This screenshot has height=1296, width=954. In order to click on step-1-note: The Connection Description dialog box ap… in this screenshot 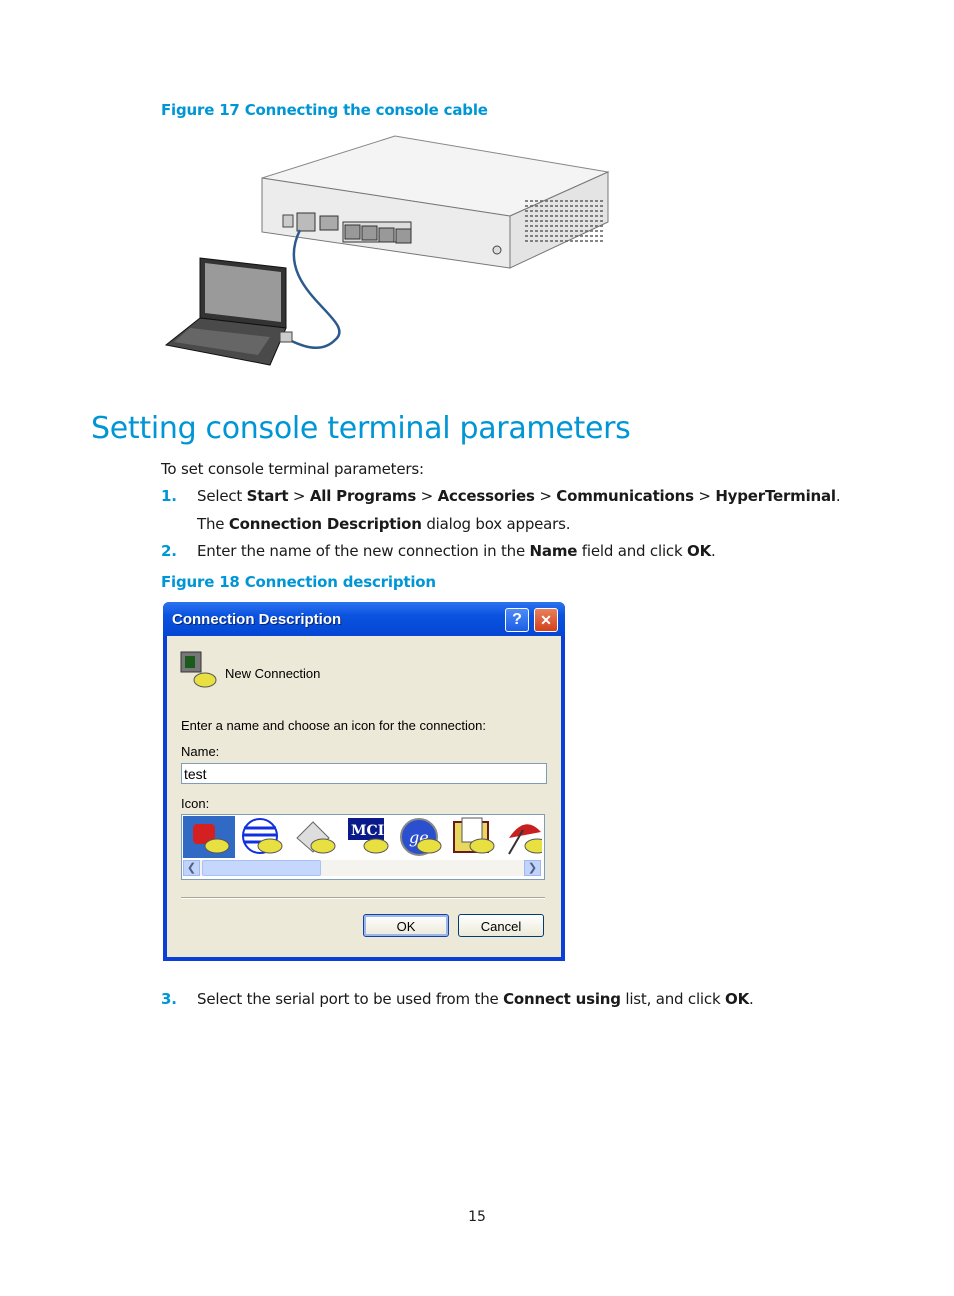, I will do `click(384, 524)`.